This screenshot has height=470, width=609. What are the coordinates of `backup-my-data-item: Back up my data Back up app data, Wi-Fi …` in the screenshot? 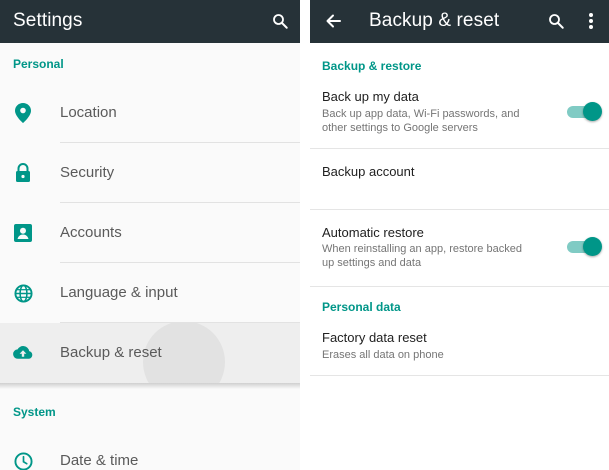 It's located at (459, 114).